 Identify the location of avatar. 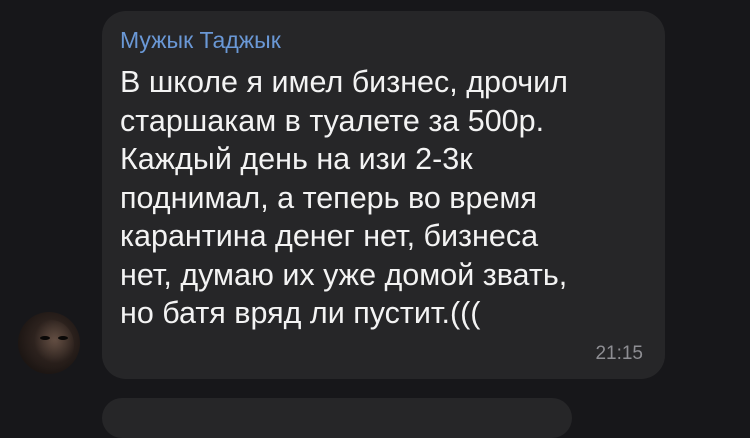
(49, 343).